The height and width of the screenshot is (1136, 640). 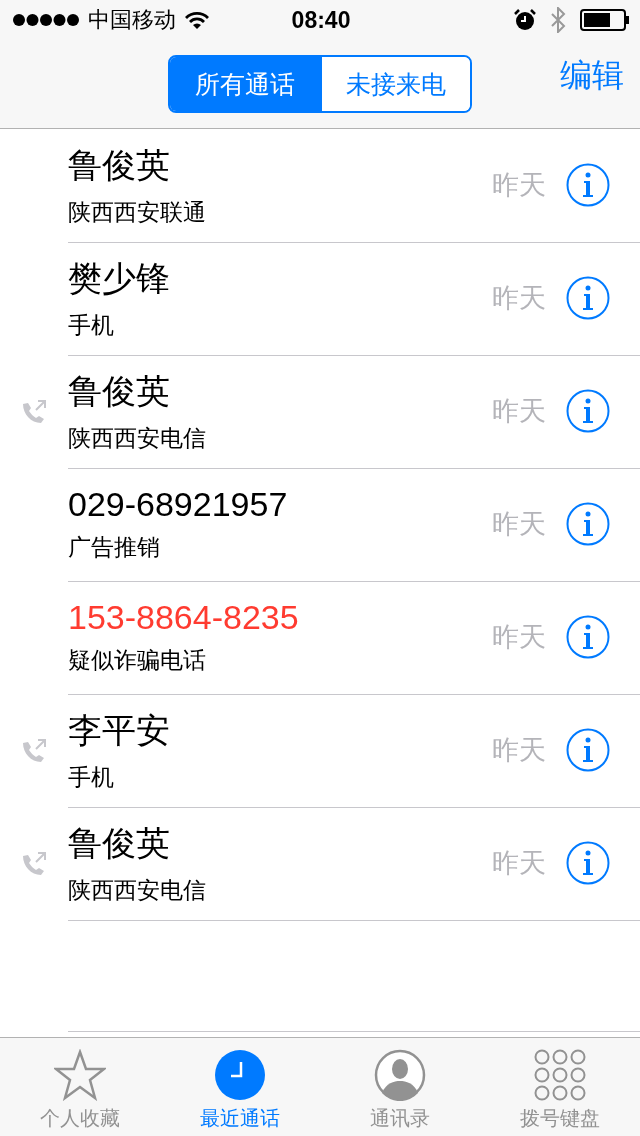 I want to click on tab-bar-item: 最近通话, so click(x=240, y=1087).